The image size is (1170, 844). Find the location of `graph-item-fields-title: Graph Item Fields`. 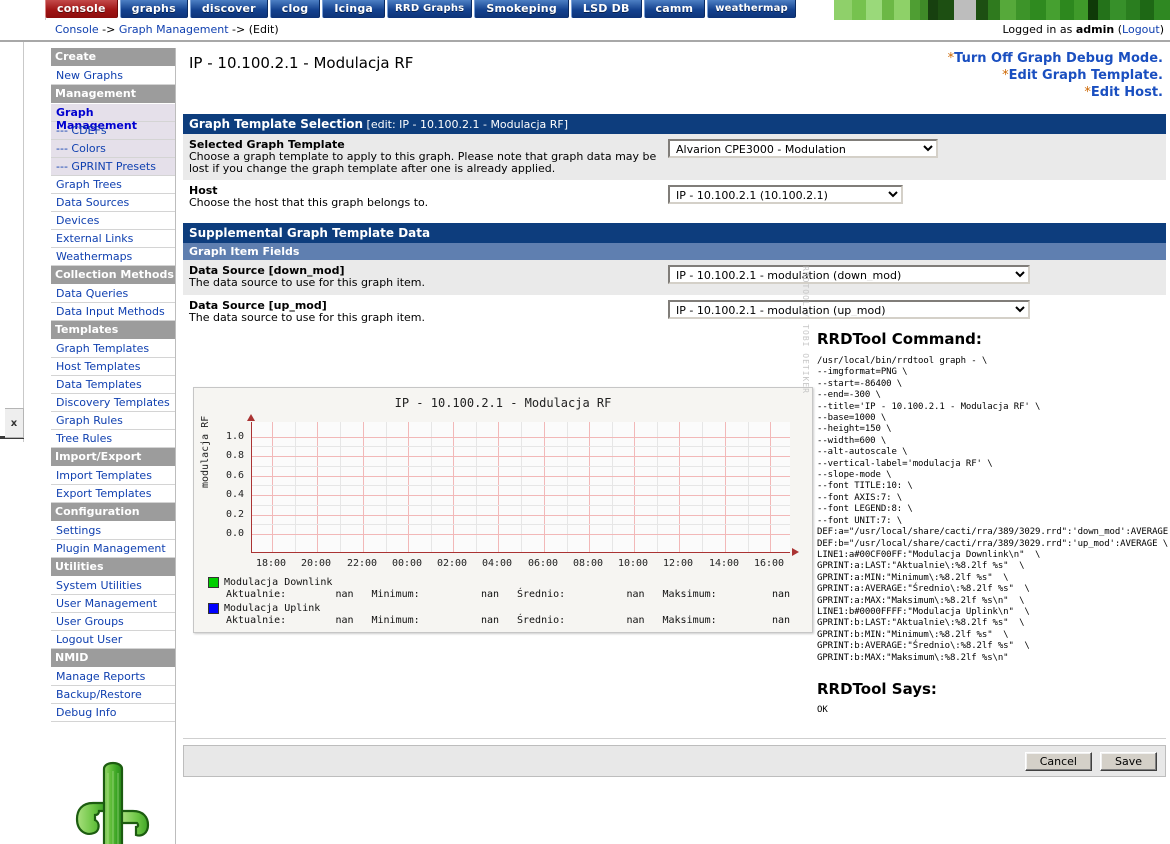

graph-item-fields-title: Graph Item Fields is located at coordinates (244, 251).